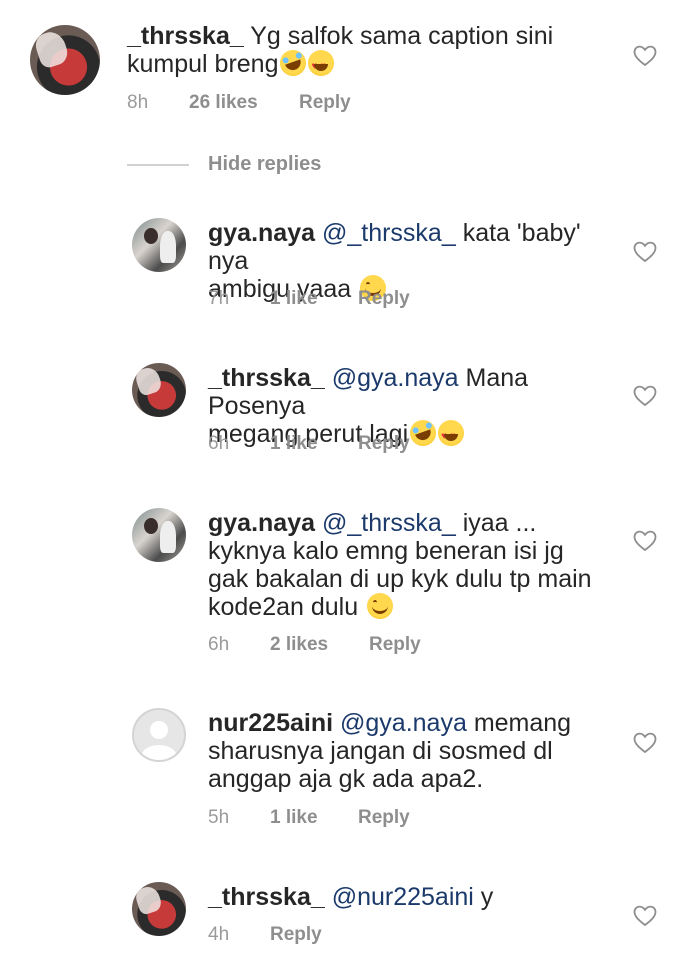  I want to click on comment-text: _thrsska_ @nur225aini y, so click(351, 897).